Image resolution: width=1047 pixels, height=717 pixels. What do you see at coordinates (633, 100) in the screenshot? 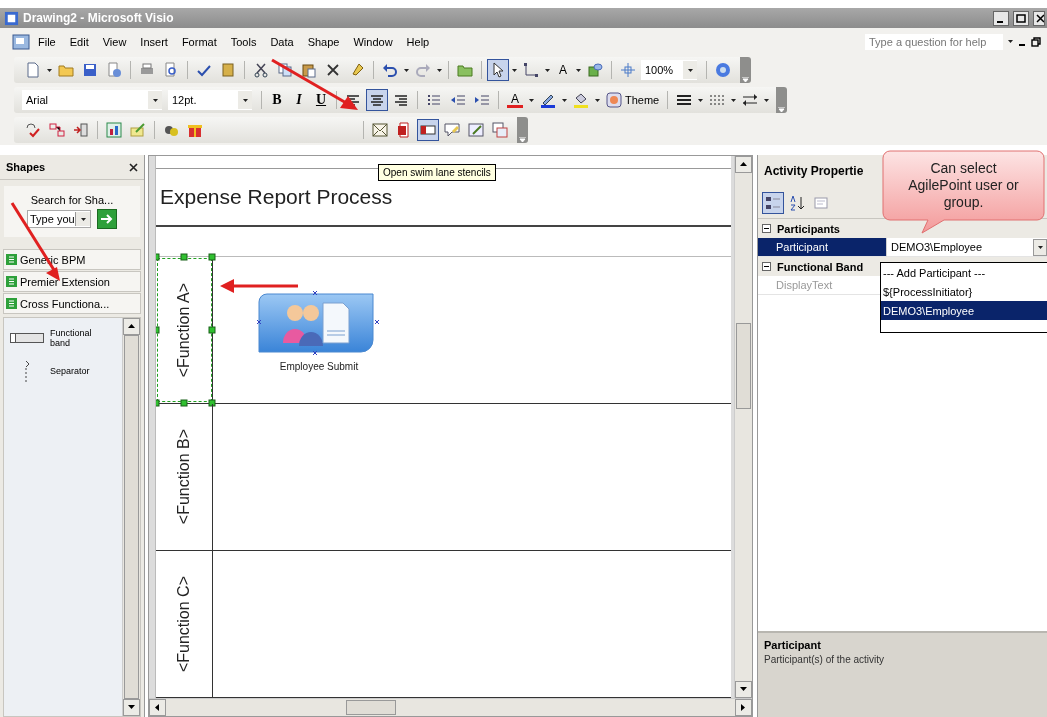
I see `theme-button: Theme` at bounding box center [633, 100].